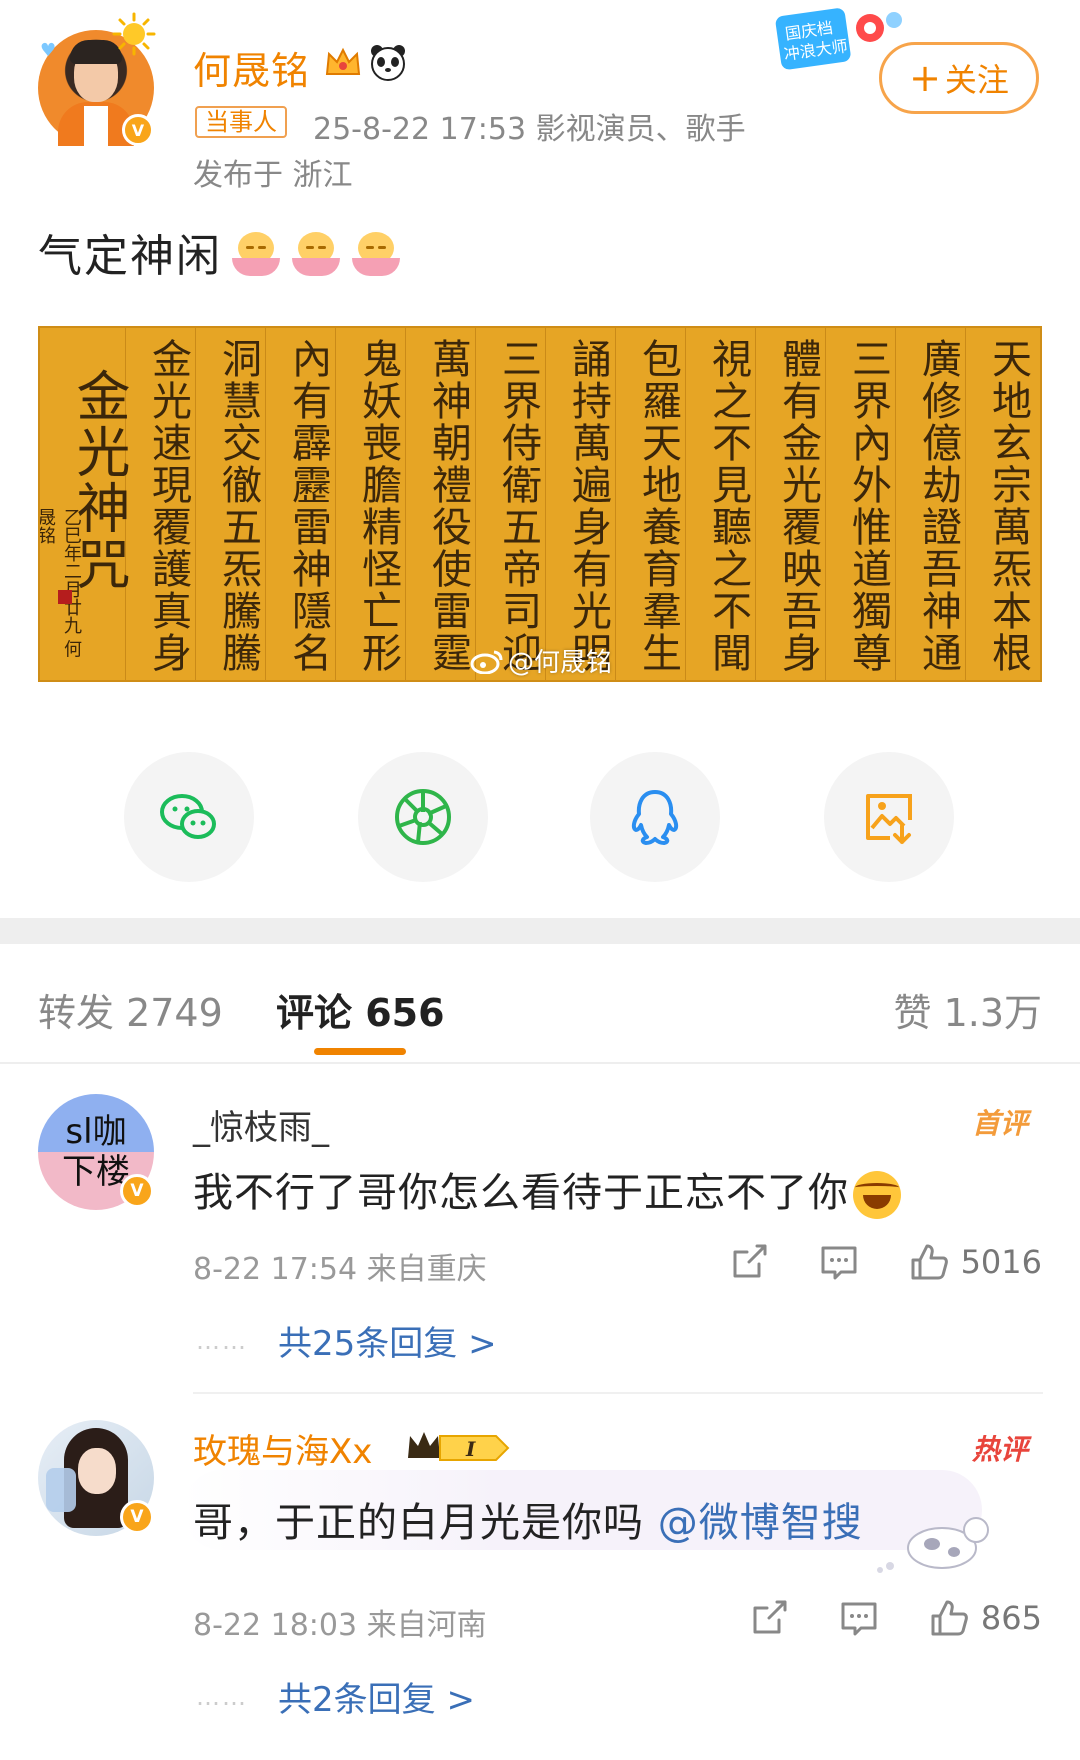  I want to click on calligraphy-column: 體有金光覆映吾身, so click(798, 506).